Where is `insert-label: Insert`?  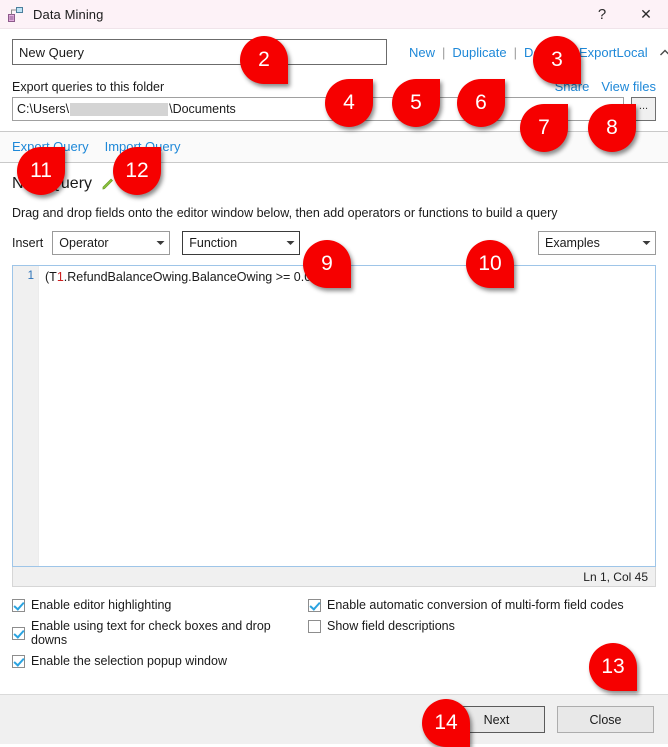
insert-label: Insert is located at coordinates (28, 243).